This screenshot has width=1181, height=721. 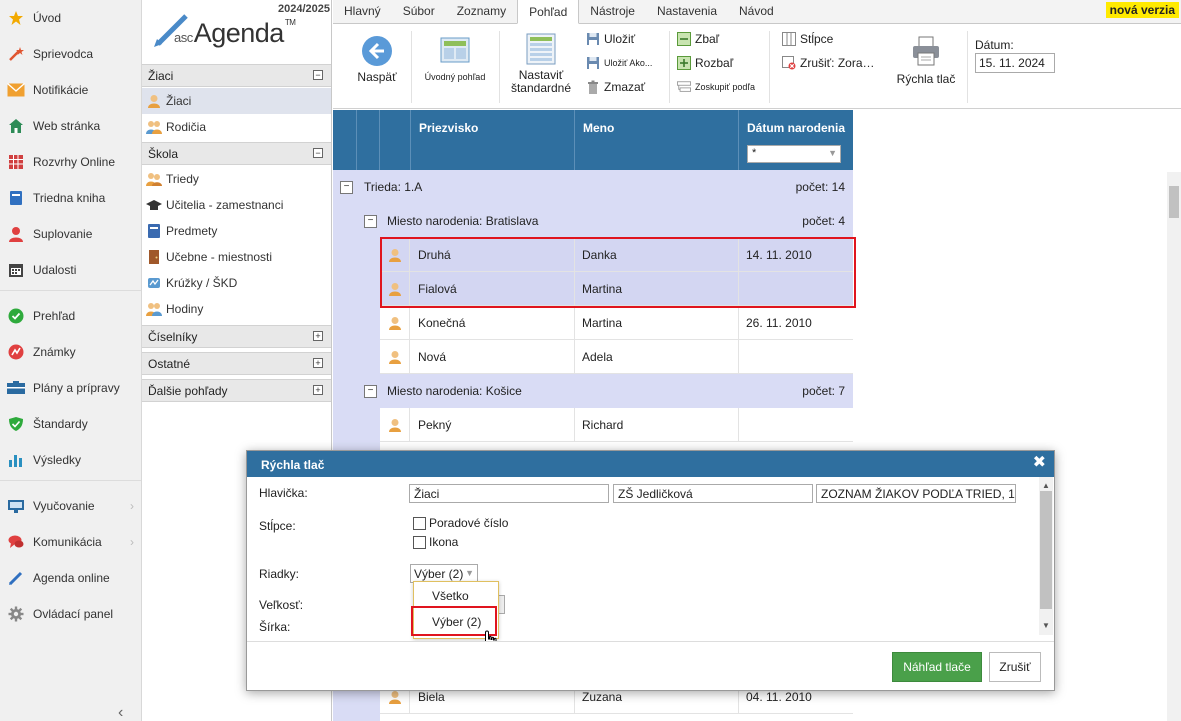 I want to click on table-row: Druhá Danka 14. 11. 2010, so click(x=616, y=255).